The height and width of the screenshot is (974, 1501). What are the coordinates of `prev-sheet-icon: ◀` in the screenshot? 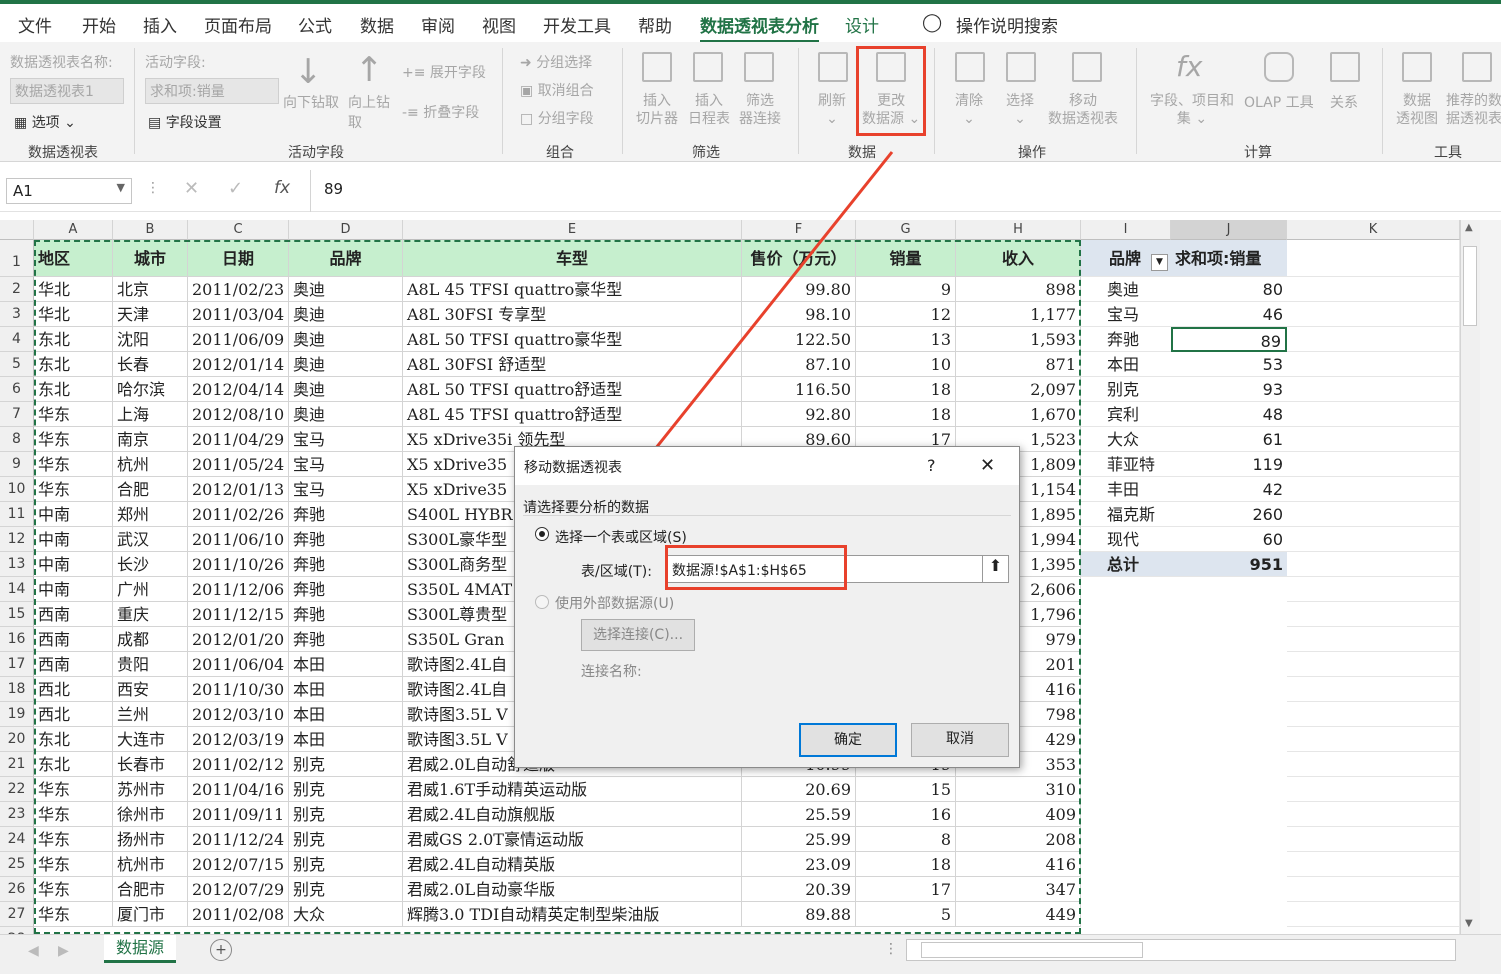 It's located at (33, 951).